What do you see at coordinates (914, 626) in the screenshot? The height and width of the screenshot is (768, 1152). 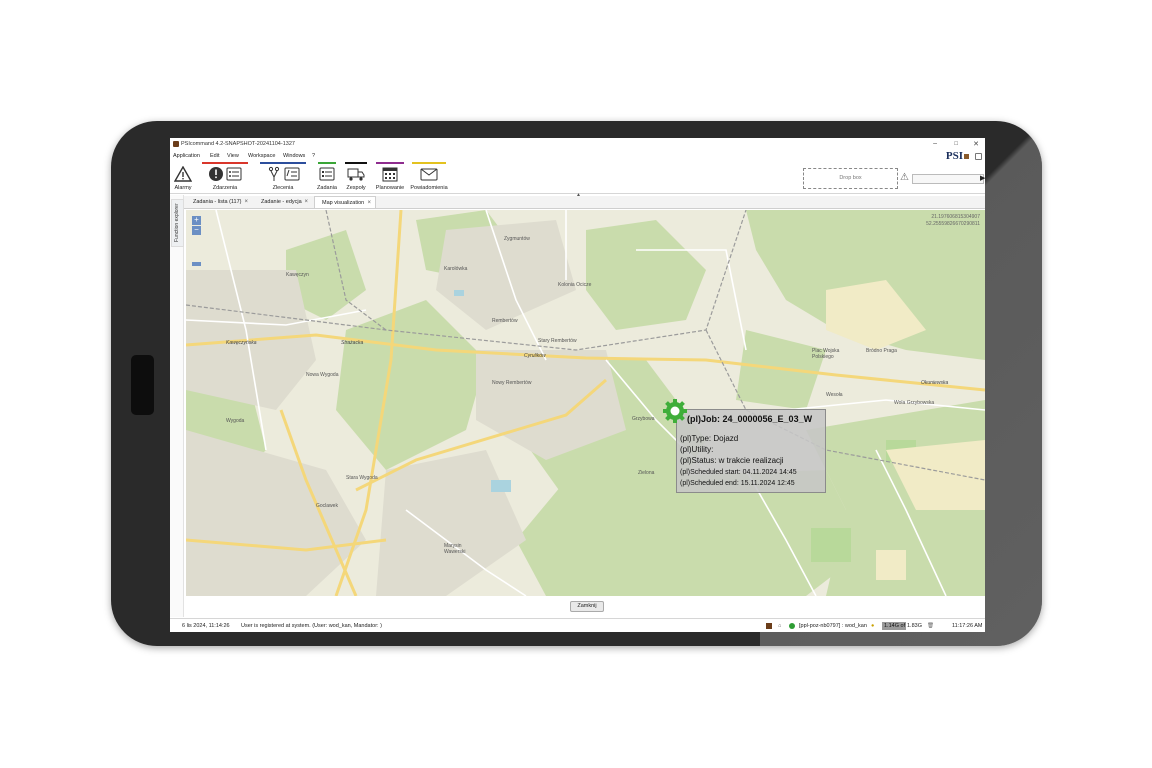 I see `memory-total-label: 1.83G` at bounding box center [914, 626].